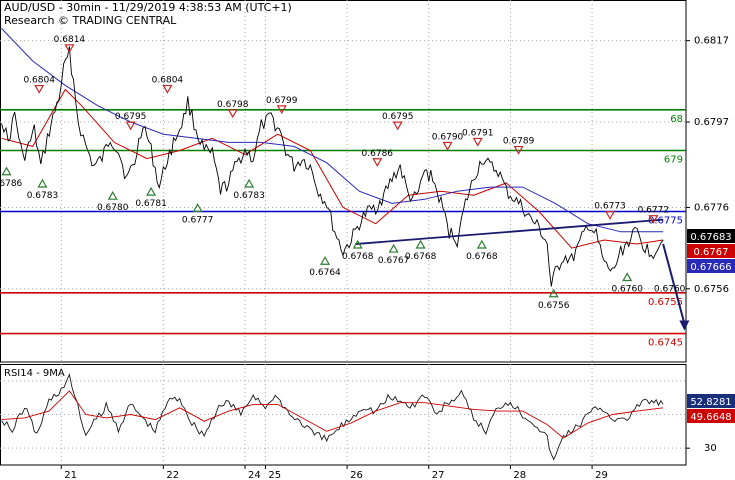  I want to click on annotation-label: 0.6773, so click(610, 207).